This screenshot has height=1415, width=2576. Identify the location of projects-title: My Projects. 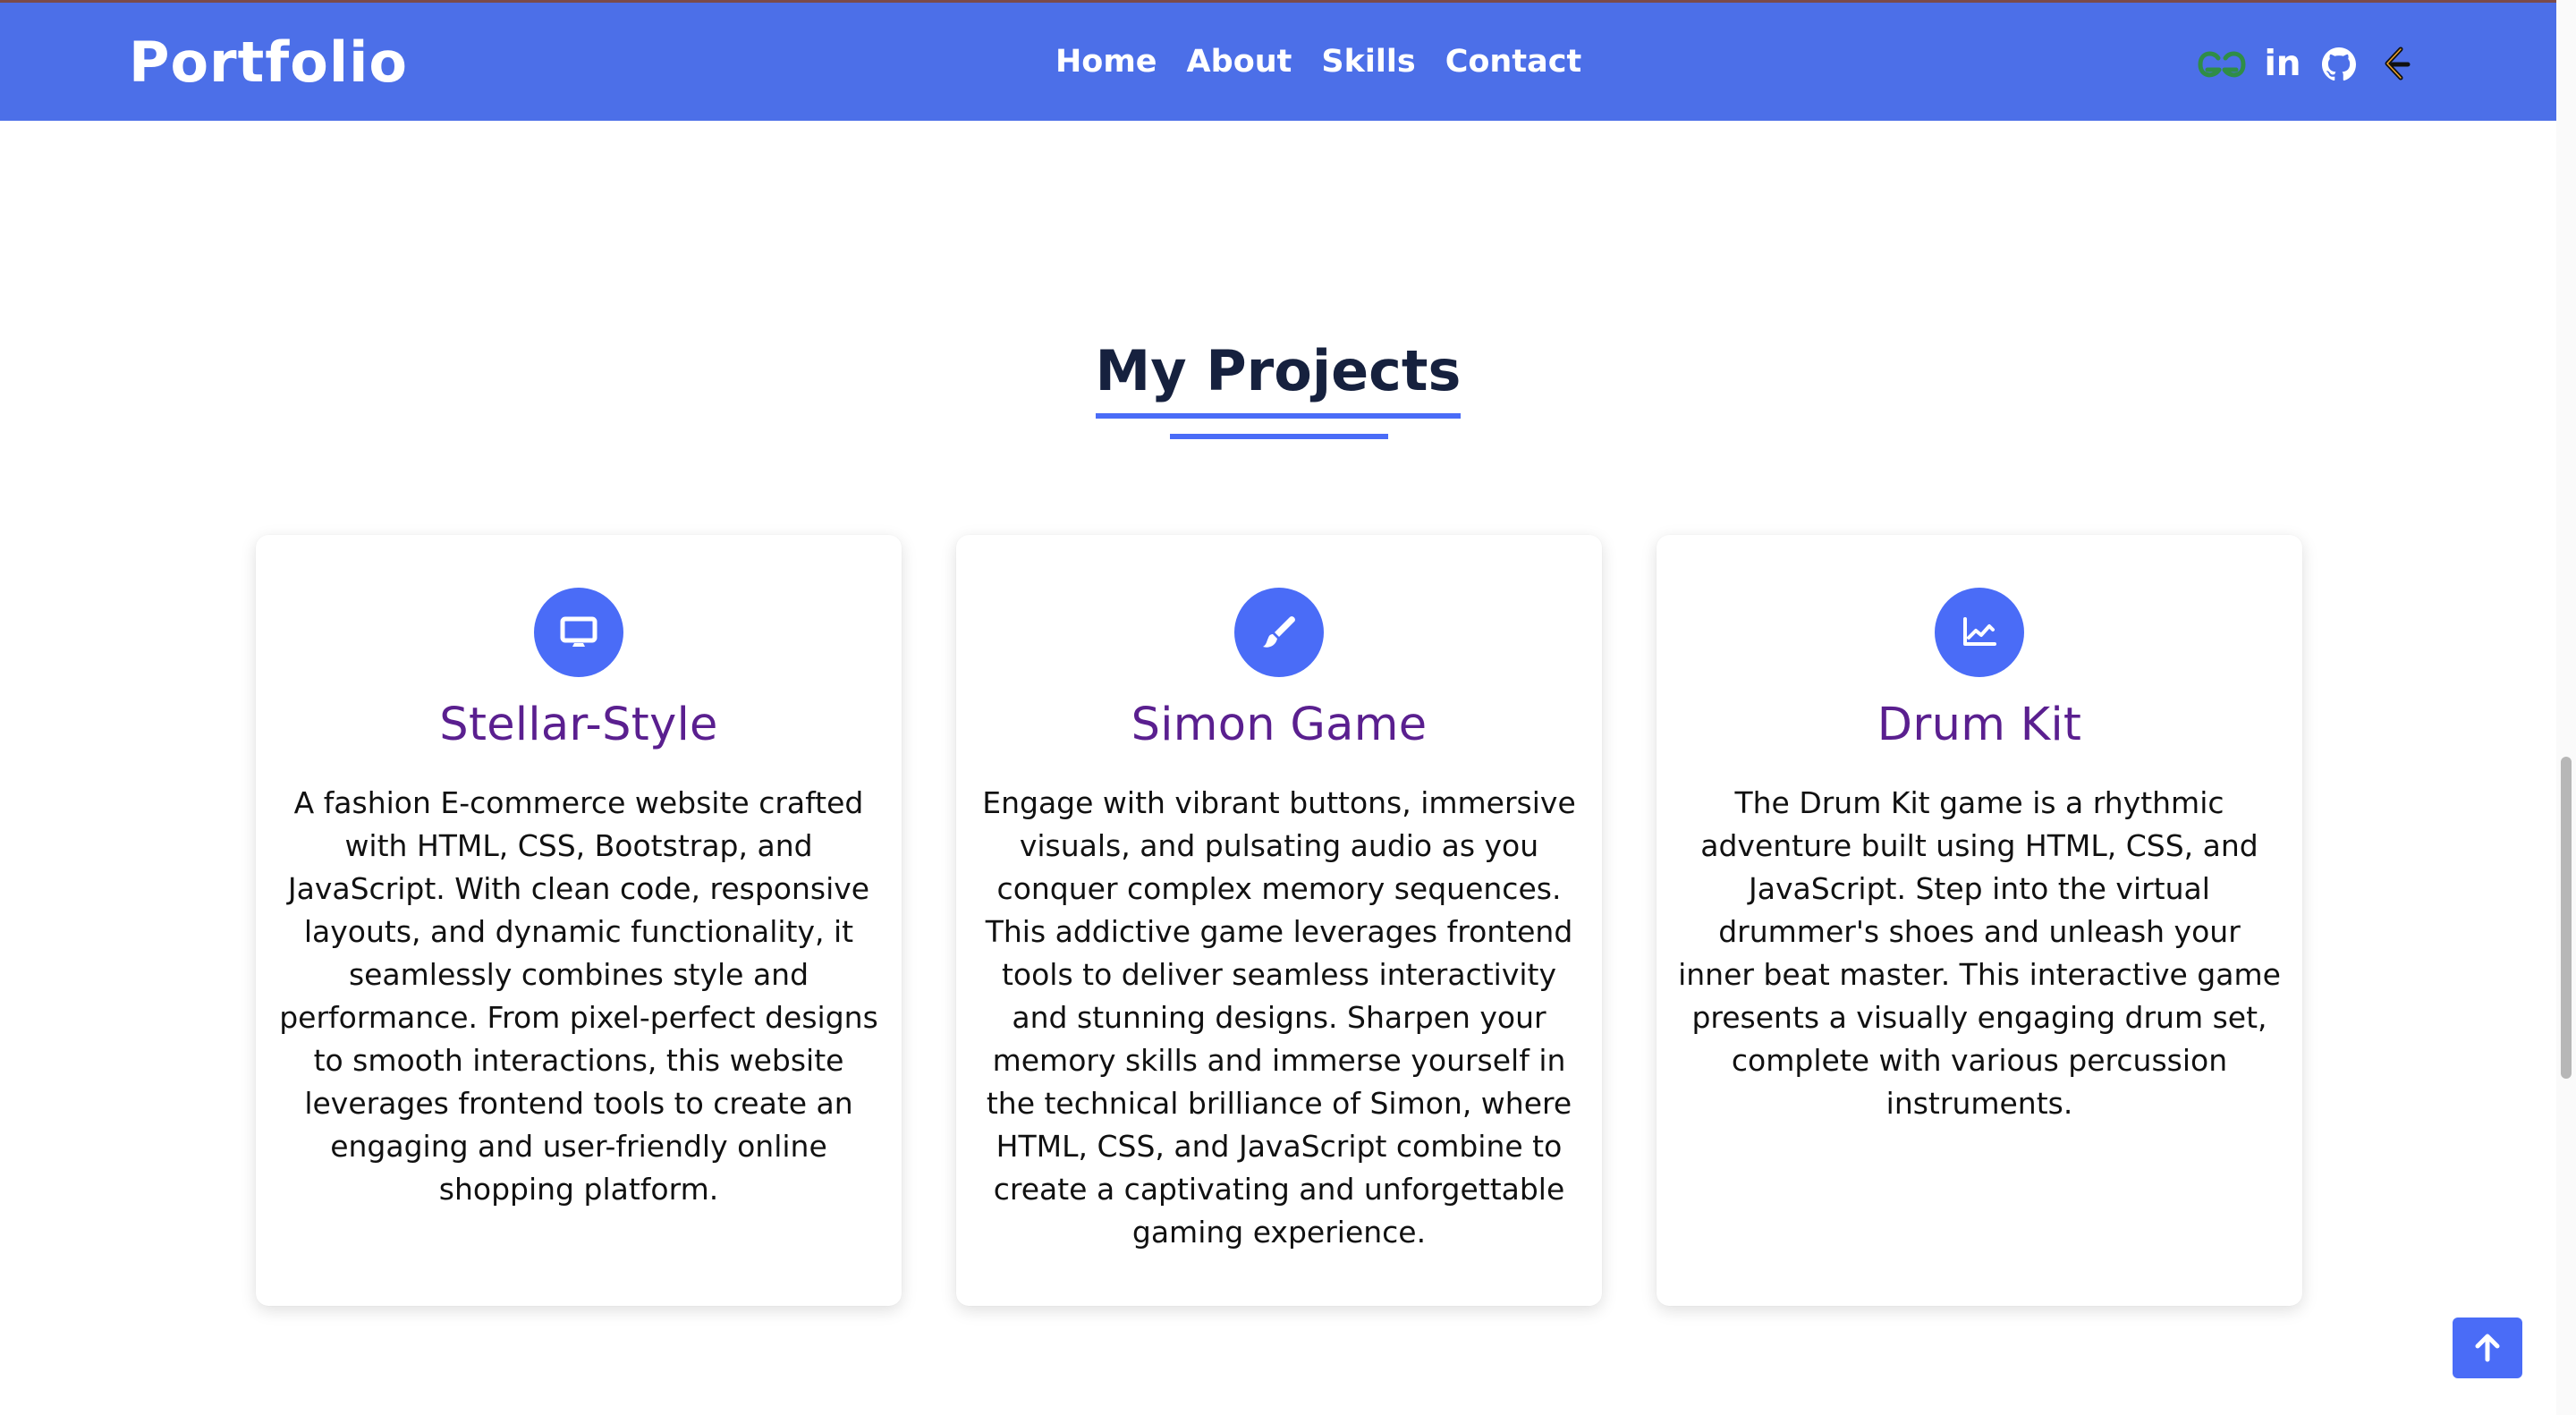
(1278, 379).